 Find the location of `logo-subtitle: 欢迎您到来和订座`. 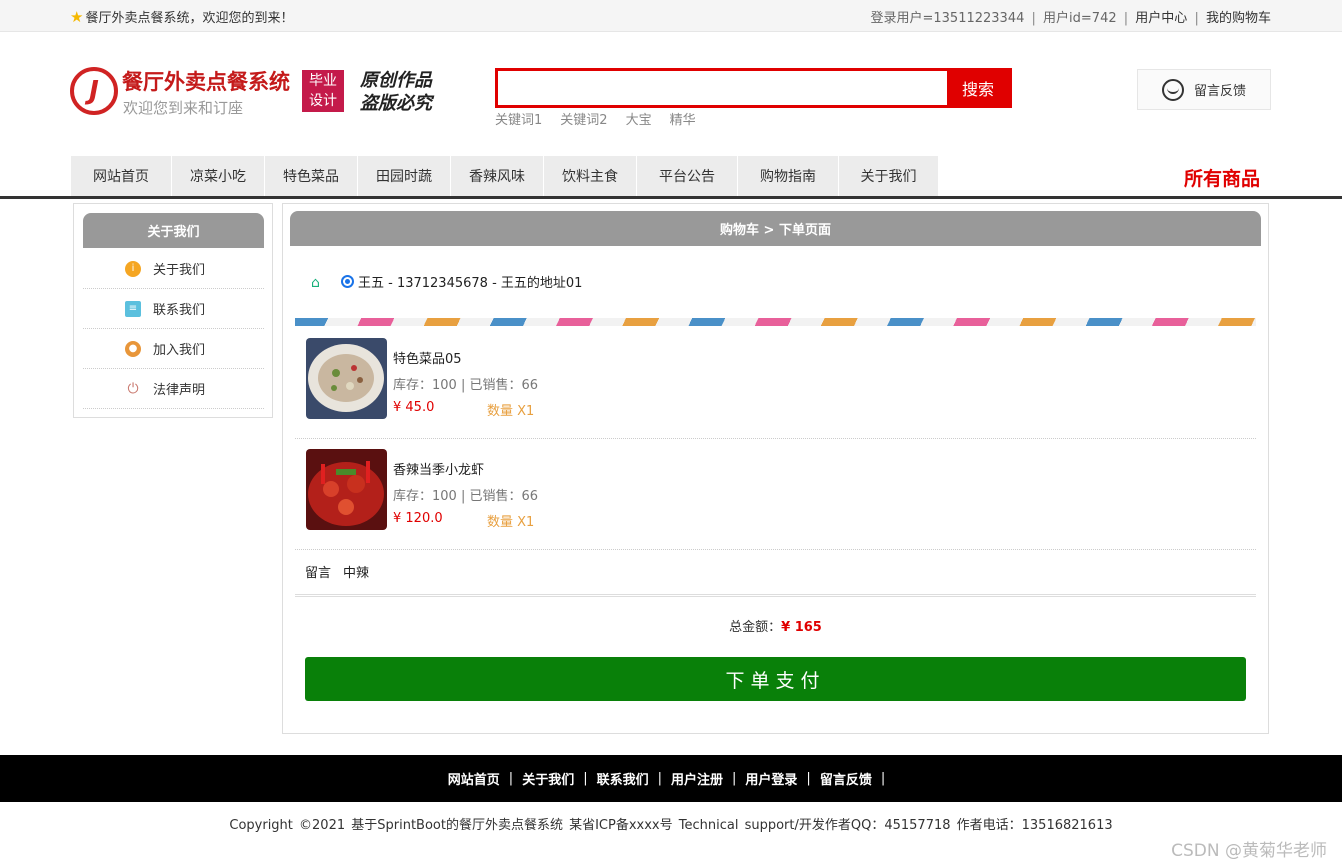

logo-subtitle: 欢迎您到来和订座 is located at coordinates (183, 108).